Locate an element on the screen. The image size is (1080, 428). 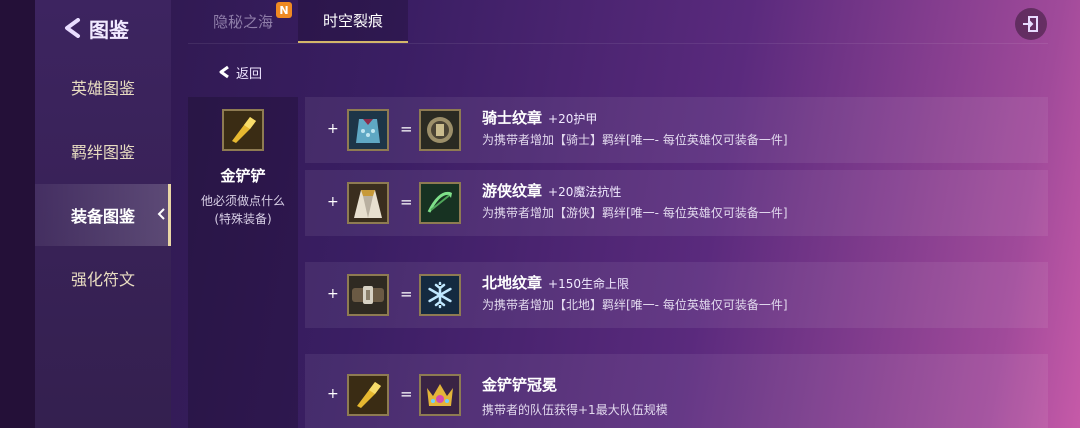
tab-spacetime-rift: 时空裂痕 is located at coordinates (353, 21).